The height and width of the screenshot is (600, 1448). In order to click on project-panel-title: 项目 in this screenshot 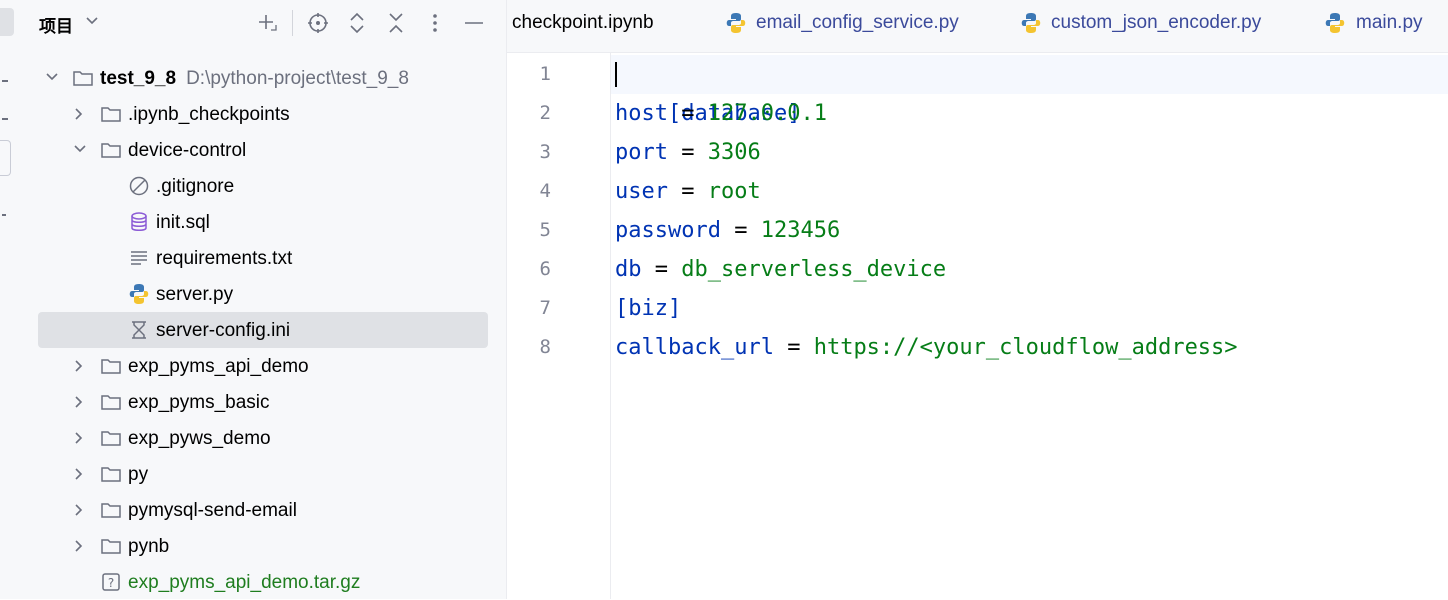, I will do `click(56, 24)`.